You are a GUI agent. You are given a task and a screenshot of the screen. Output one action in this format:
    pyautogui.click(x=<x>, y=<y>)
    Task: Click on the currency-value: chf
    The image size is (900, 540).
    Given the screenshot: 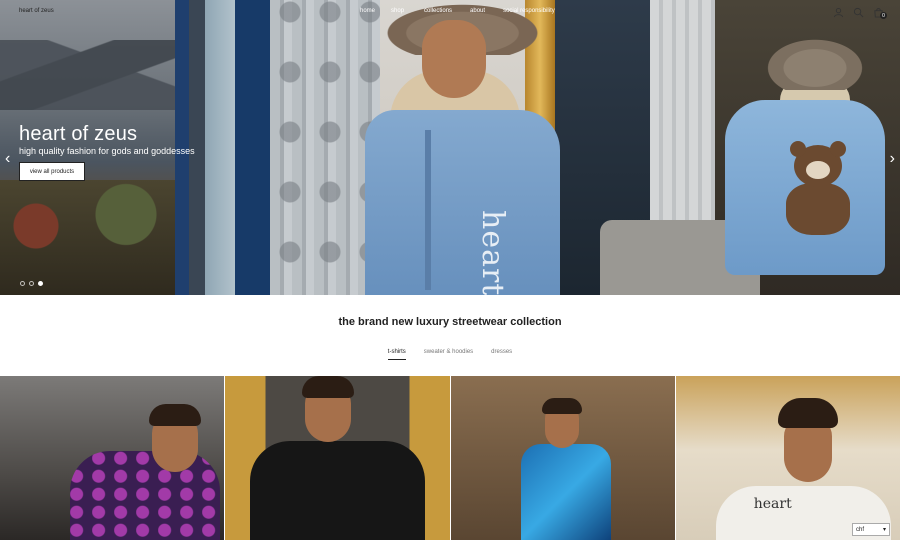 What is the action you would take?
    pyautogui.click(x=860, y=529)
    